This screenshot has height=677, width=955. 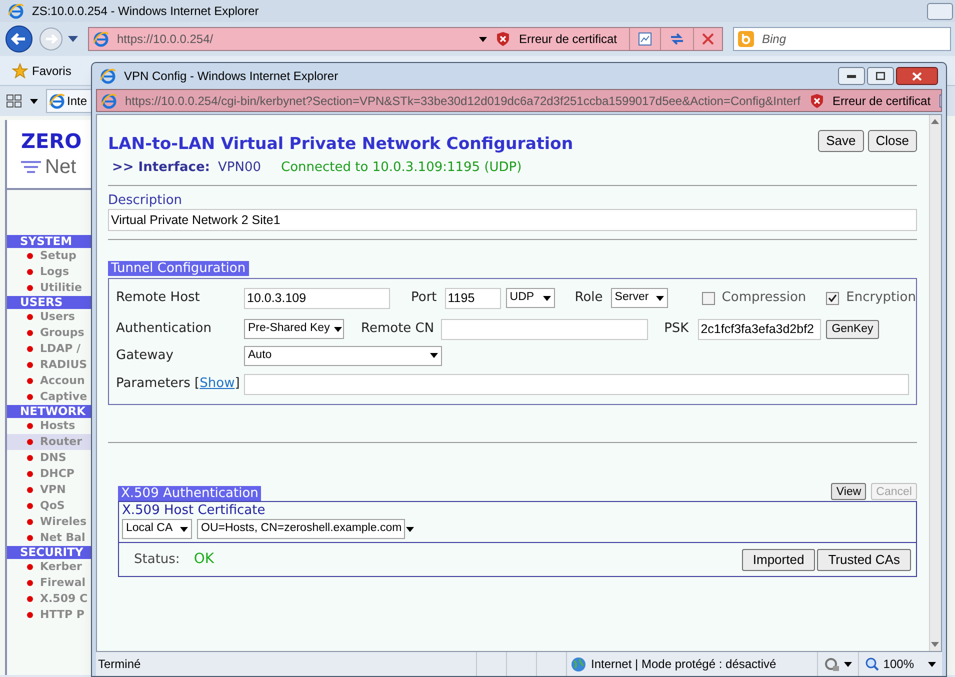 I want to click on menu-section-header: SYSTEM, so click(x=50, y=241).